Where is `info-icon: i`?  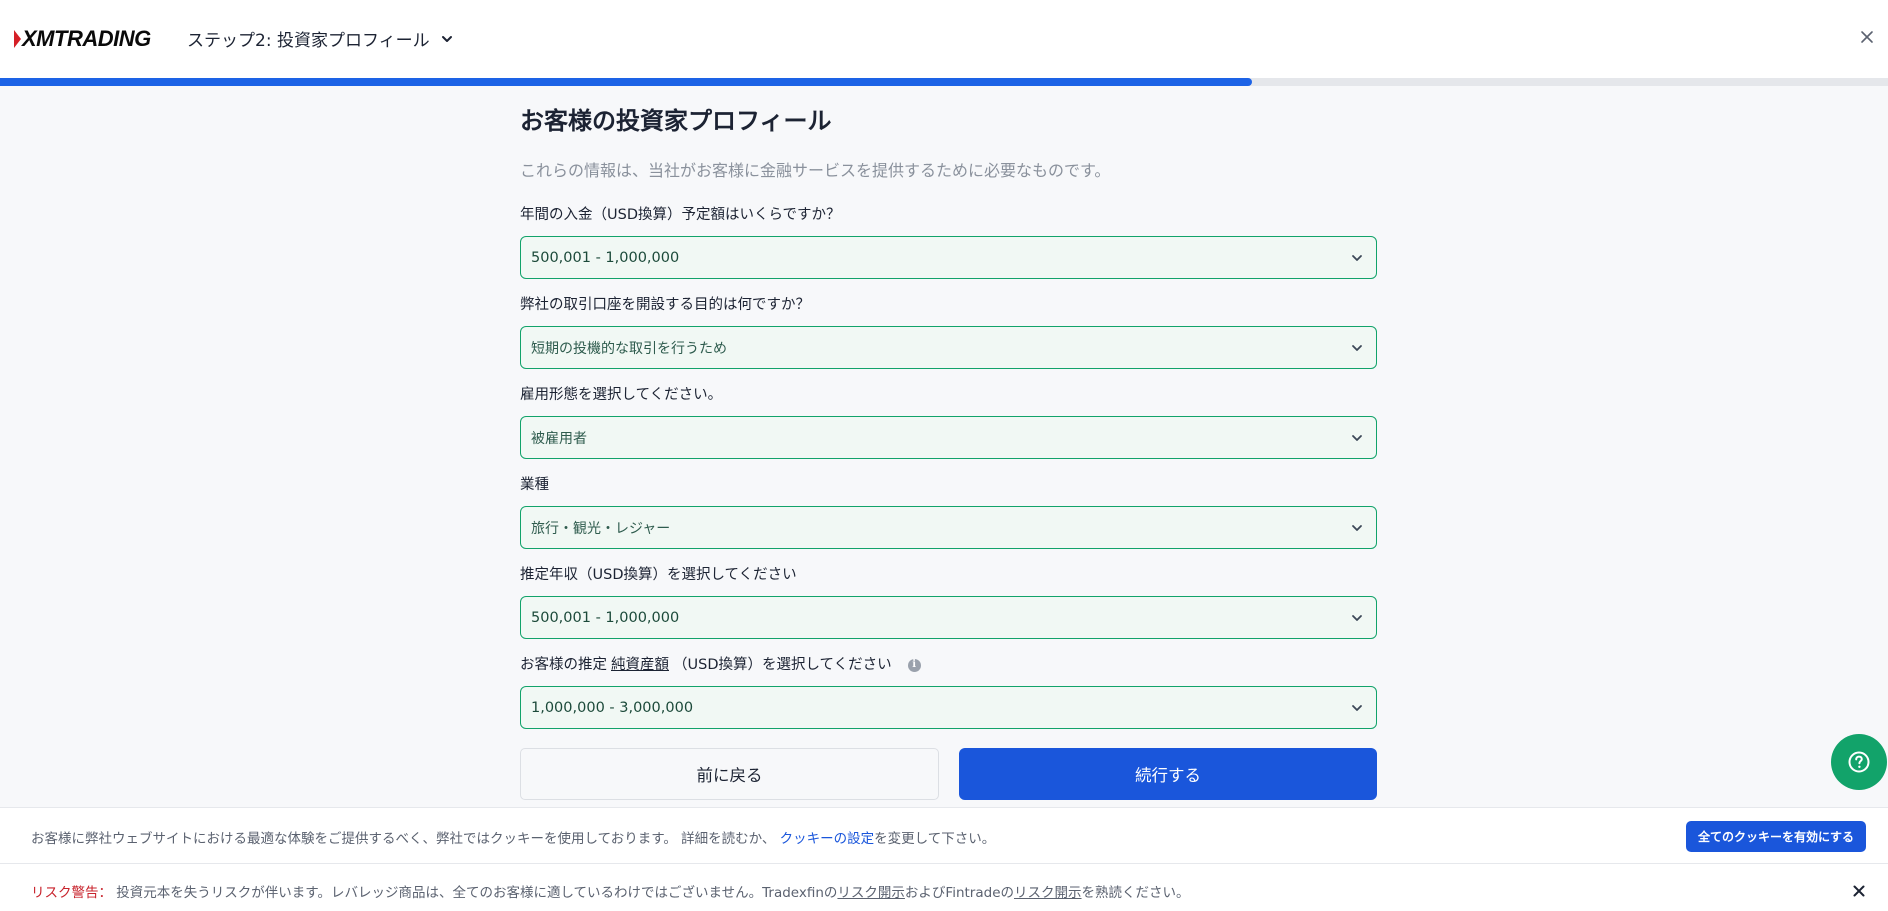 info-icon: i is located at coordinates (914, 665).